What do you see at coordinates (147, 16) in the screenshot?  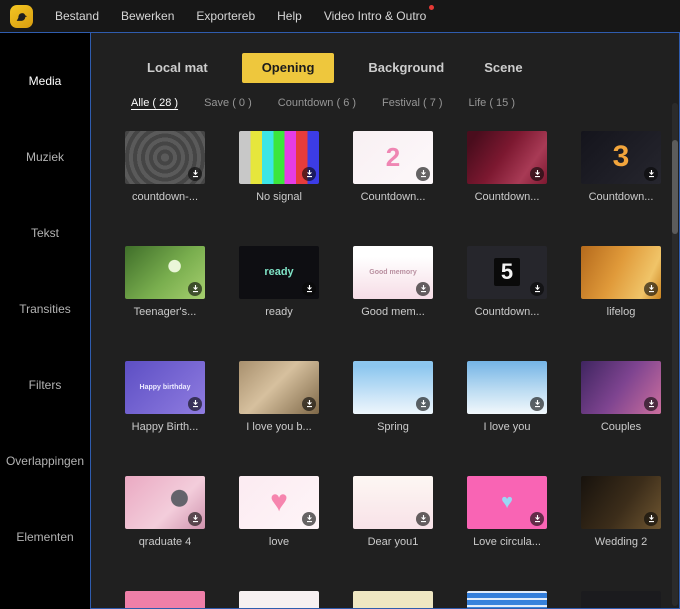 I see `menu-bewerken: Bewerken` at bounding box center [147, 16].